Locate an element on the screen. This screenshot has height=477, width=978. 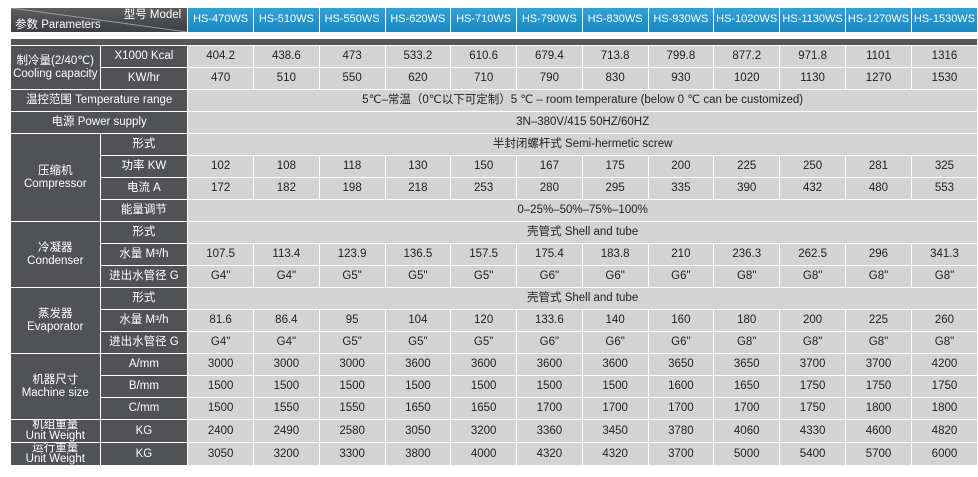
size-c-cell: 1750 is located at coordinates (813, 408).